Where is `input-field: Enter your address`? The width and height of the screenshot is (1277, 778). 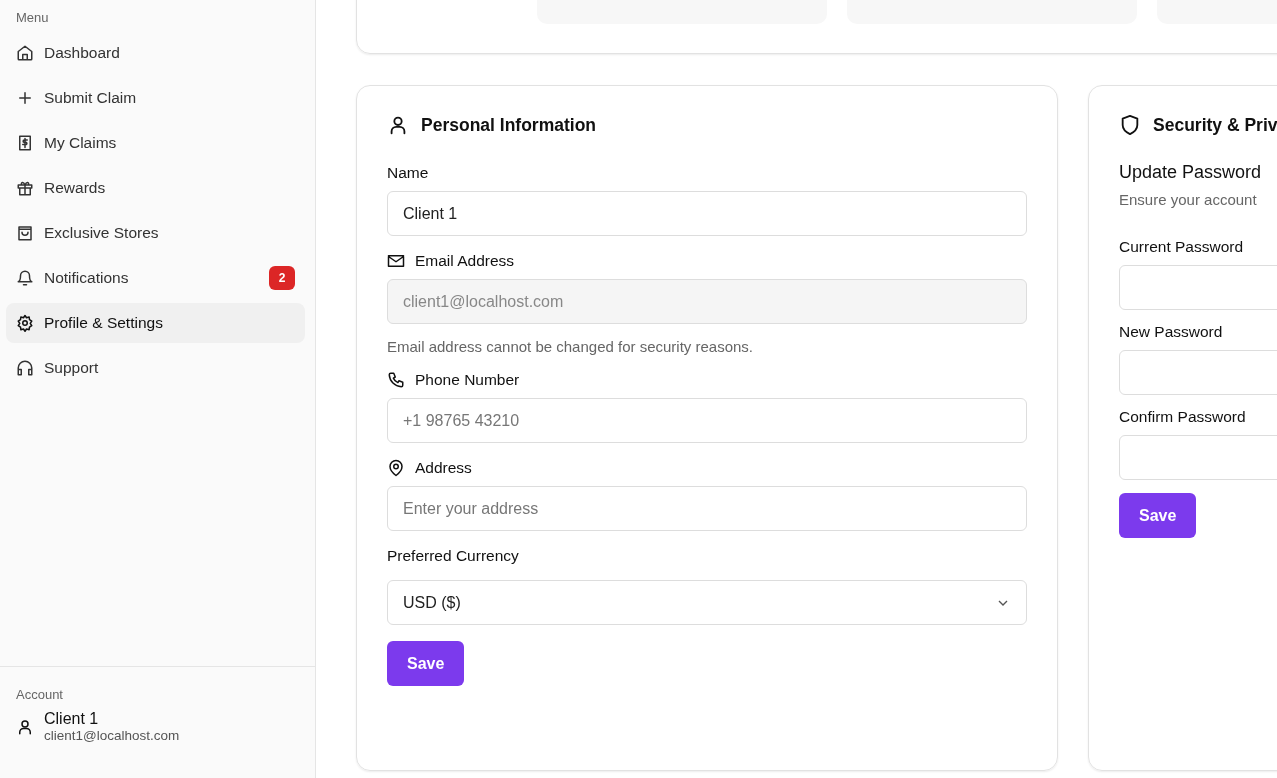 input-field: Enter your address is located at coordinates (707, 508).